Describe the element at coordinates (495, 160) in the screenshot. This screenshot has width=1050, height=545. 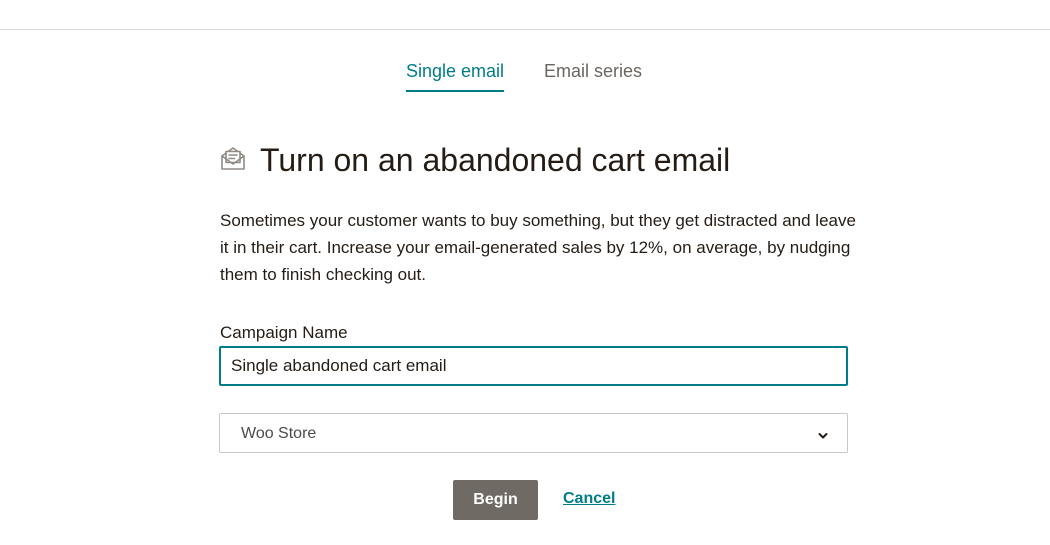
I see `page-title: Turn on an abandoned cart email` at that location.